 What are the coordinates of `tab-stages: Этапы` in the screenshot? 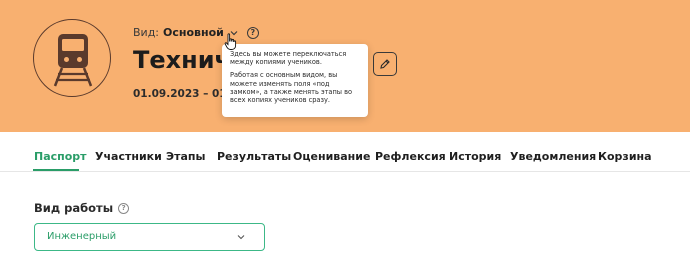 It's located at (185, 156).